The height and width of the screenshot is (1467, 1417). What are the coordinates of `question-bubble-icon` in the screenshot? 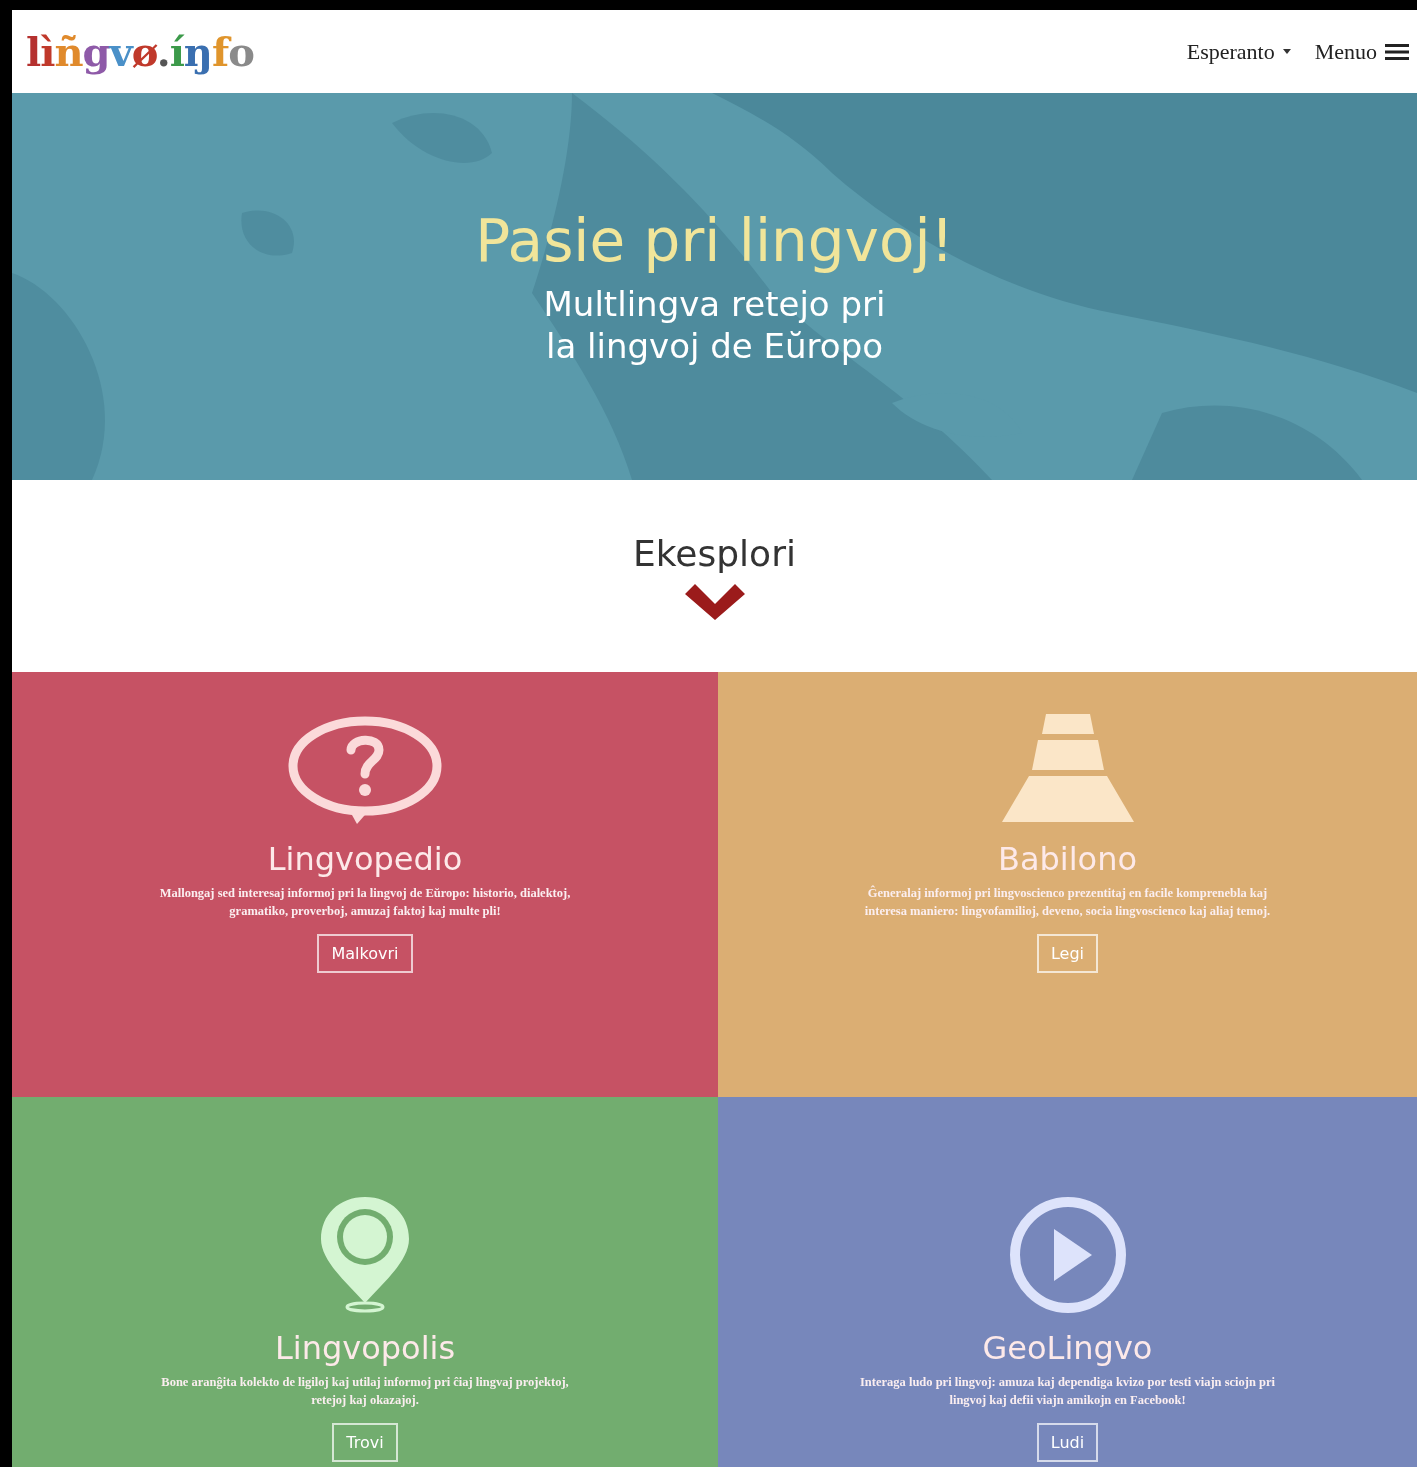 It's located at (365, 770).